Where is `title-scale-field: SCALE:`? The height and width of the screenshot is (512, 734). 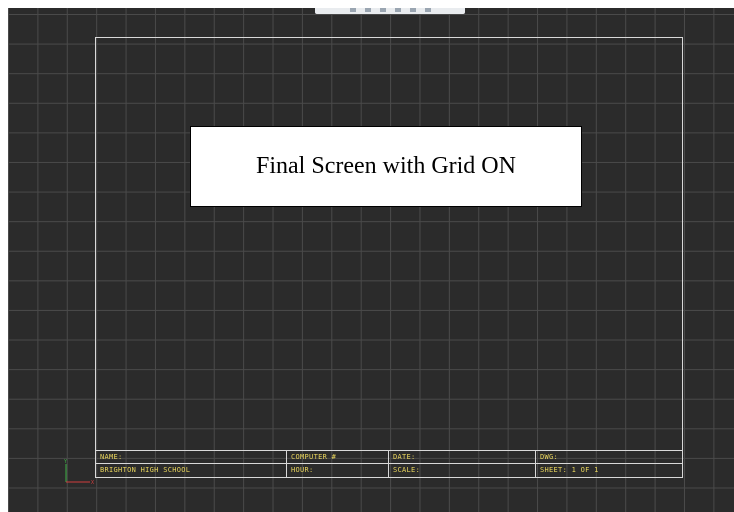 title-scale-field: SCALE: is located at coordinates (462, 470).